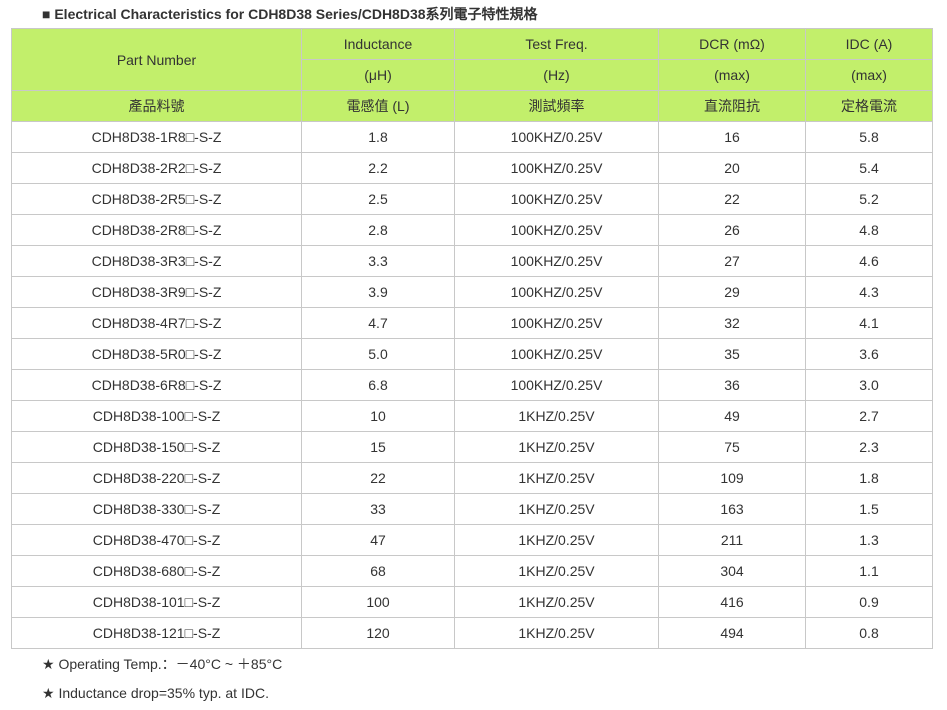  I want to click on table-row: CDH8D38-5R0□-S-Z 5.0 100KHZ/0.25V 35 3.6, so click(472, 354).